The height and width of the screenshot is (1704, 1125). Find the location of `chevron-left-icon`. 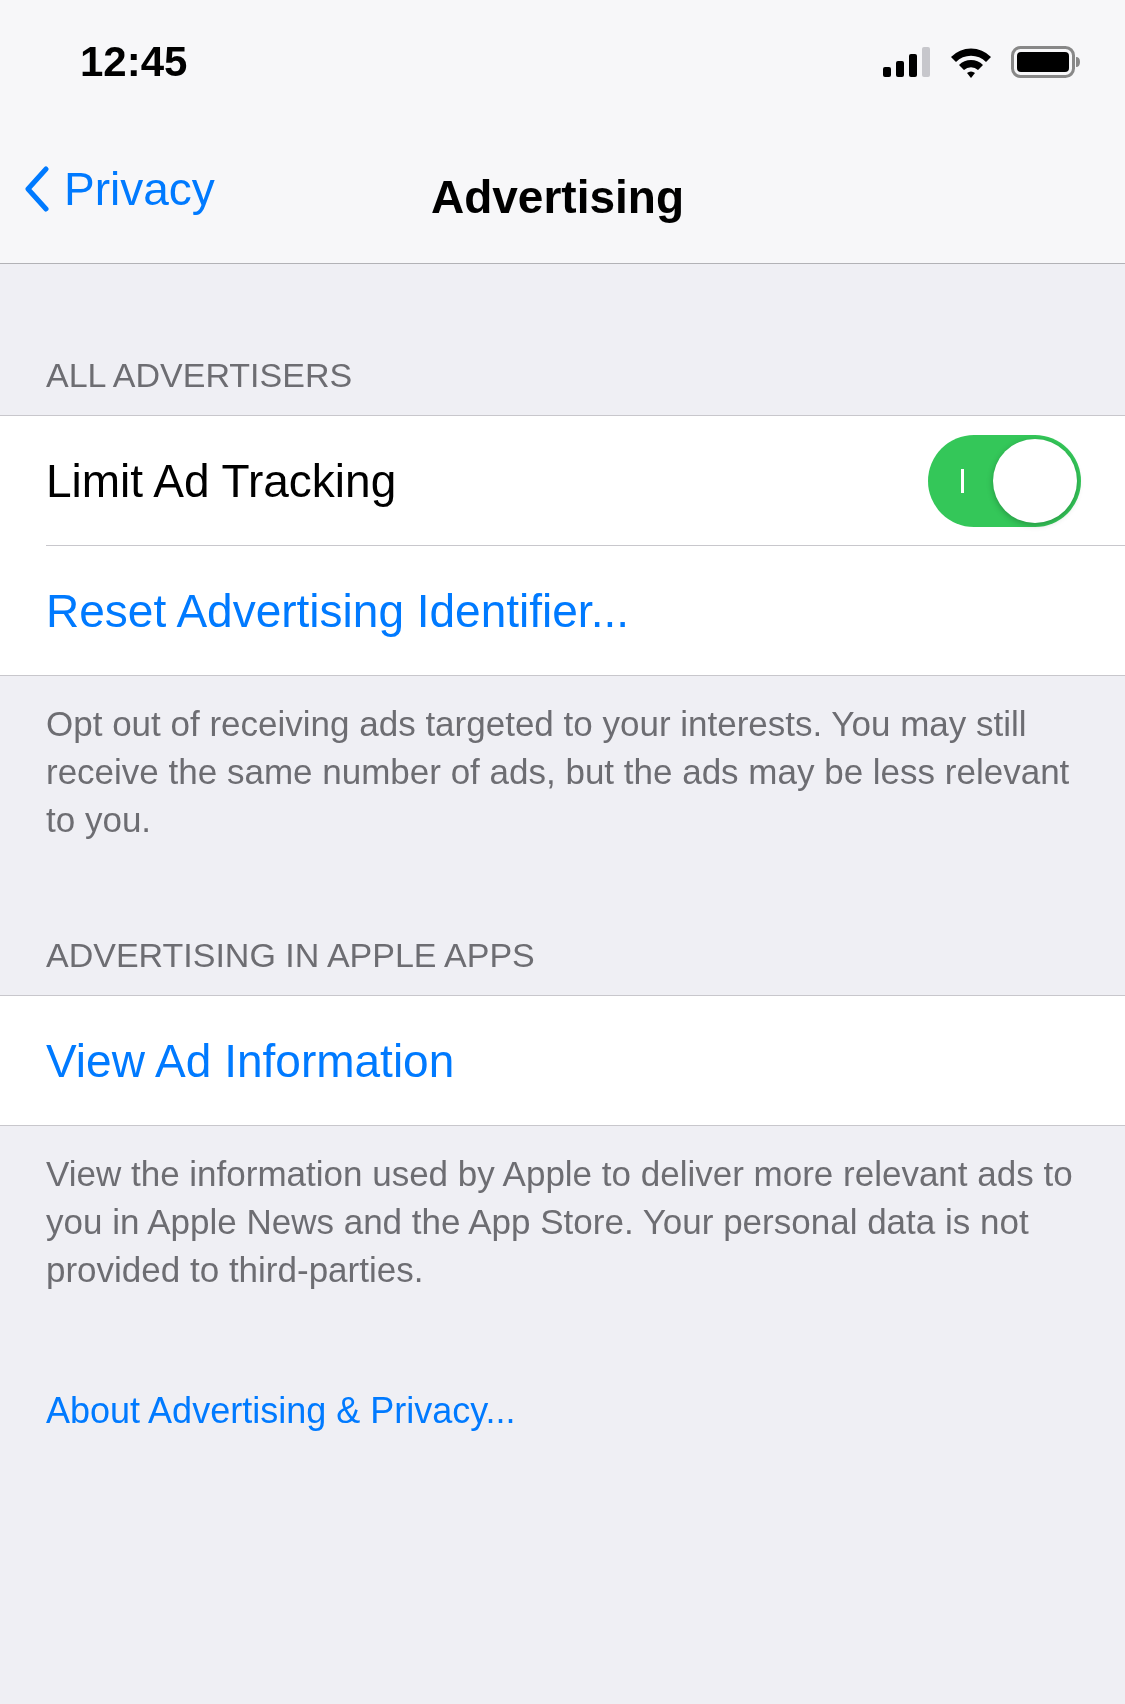

chevron-left-icon is located at coordinates (37, 189).